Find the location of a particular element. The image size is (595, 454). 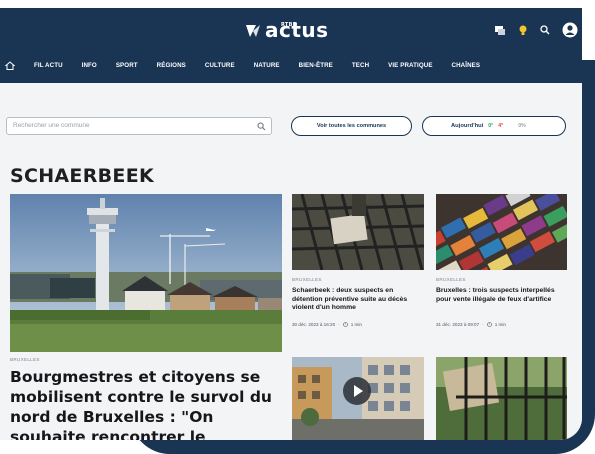

logo-mark-icon is located at coordinates (253, 31).